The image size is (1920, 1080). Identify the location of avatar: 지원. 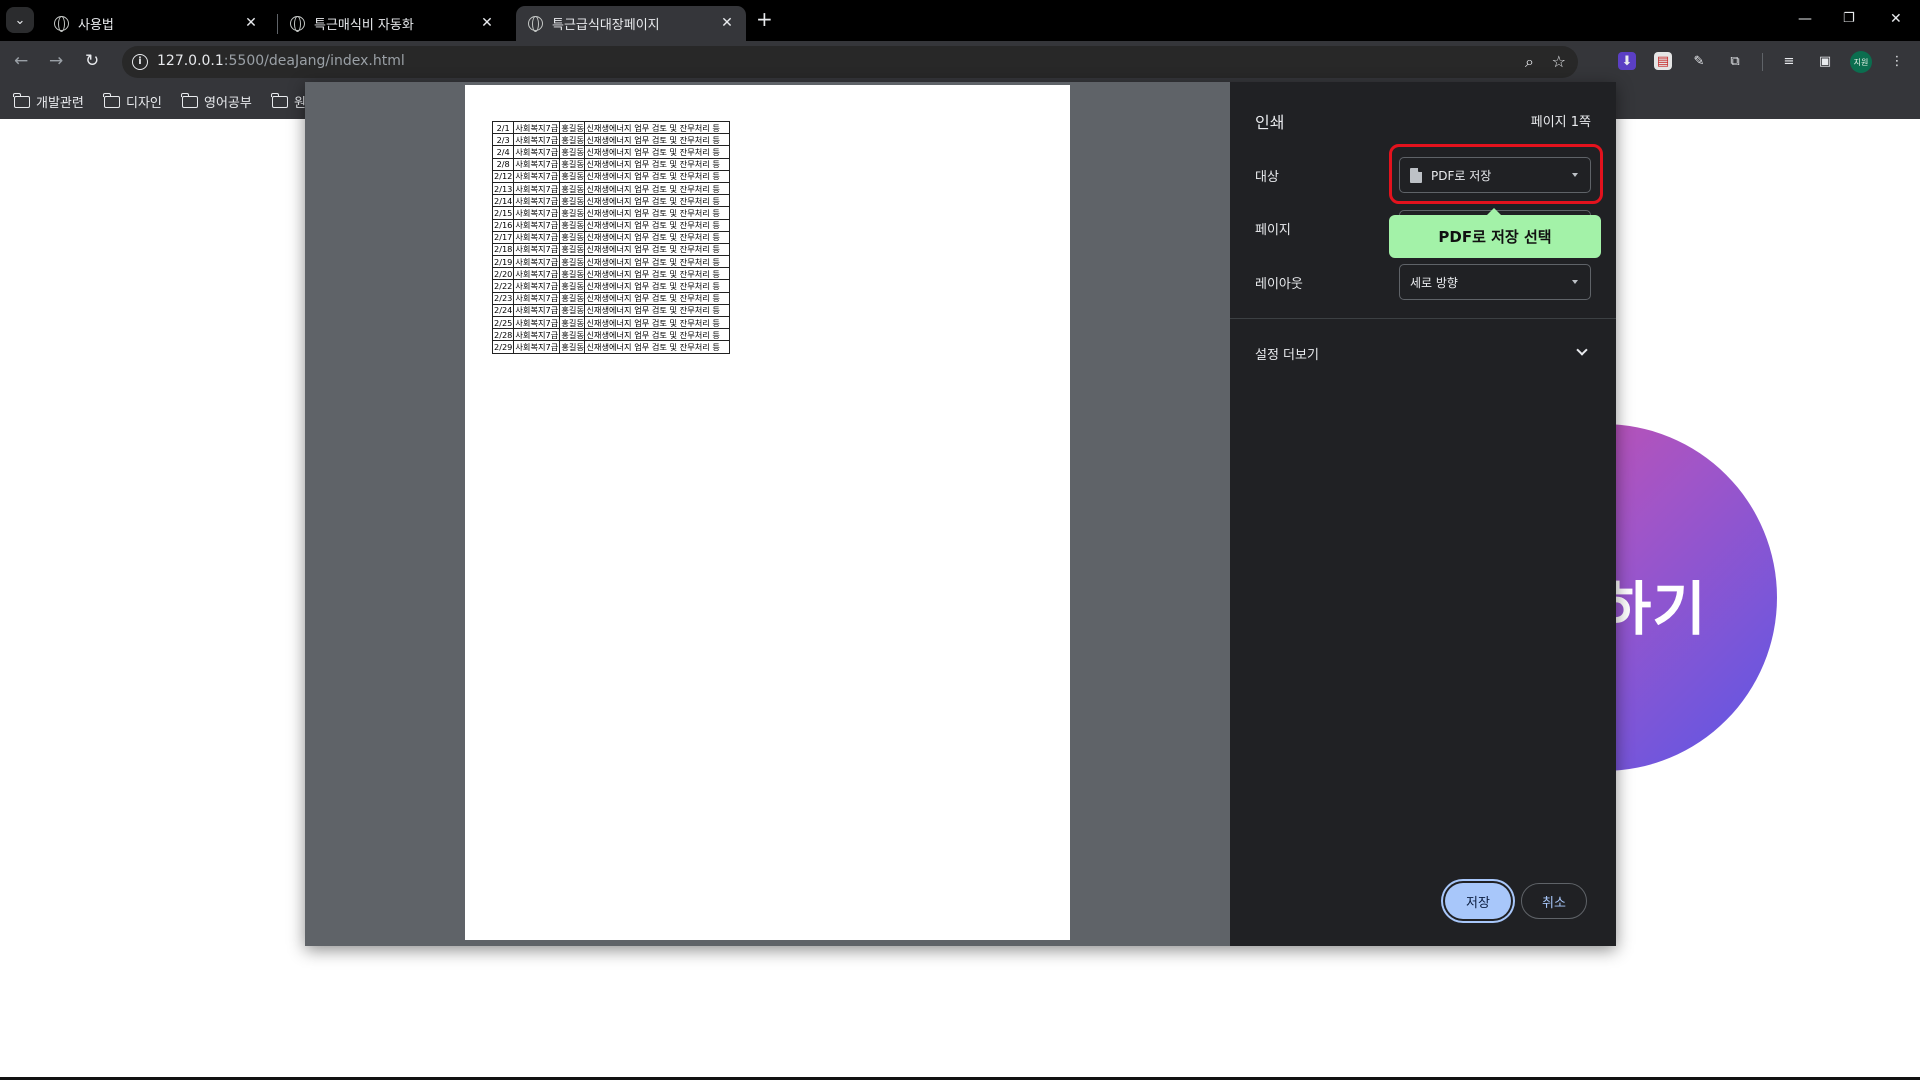
(1861, 62).